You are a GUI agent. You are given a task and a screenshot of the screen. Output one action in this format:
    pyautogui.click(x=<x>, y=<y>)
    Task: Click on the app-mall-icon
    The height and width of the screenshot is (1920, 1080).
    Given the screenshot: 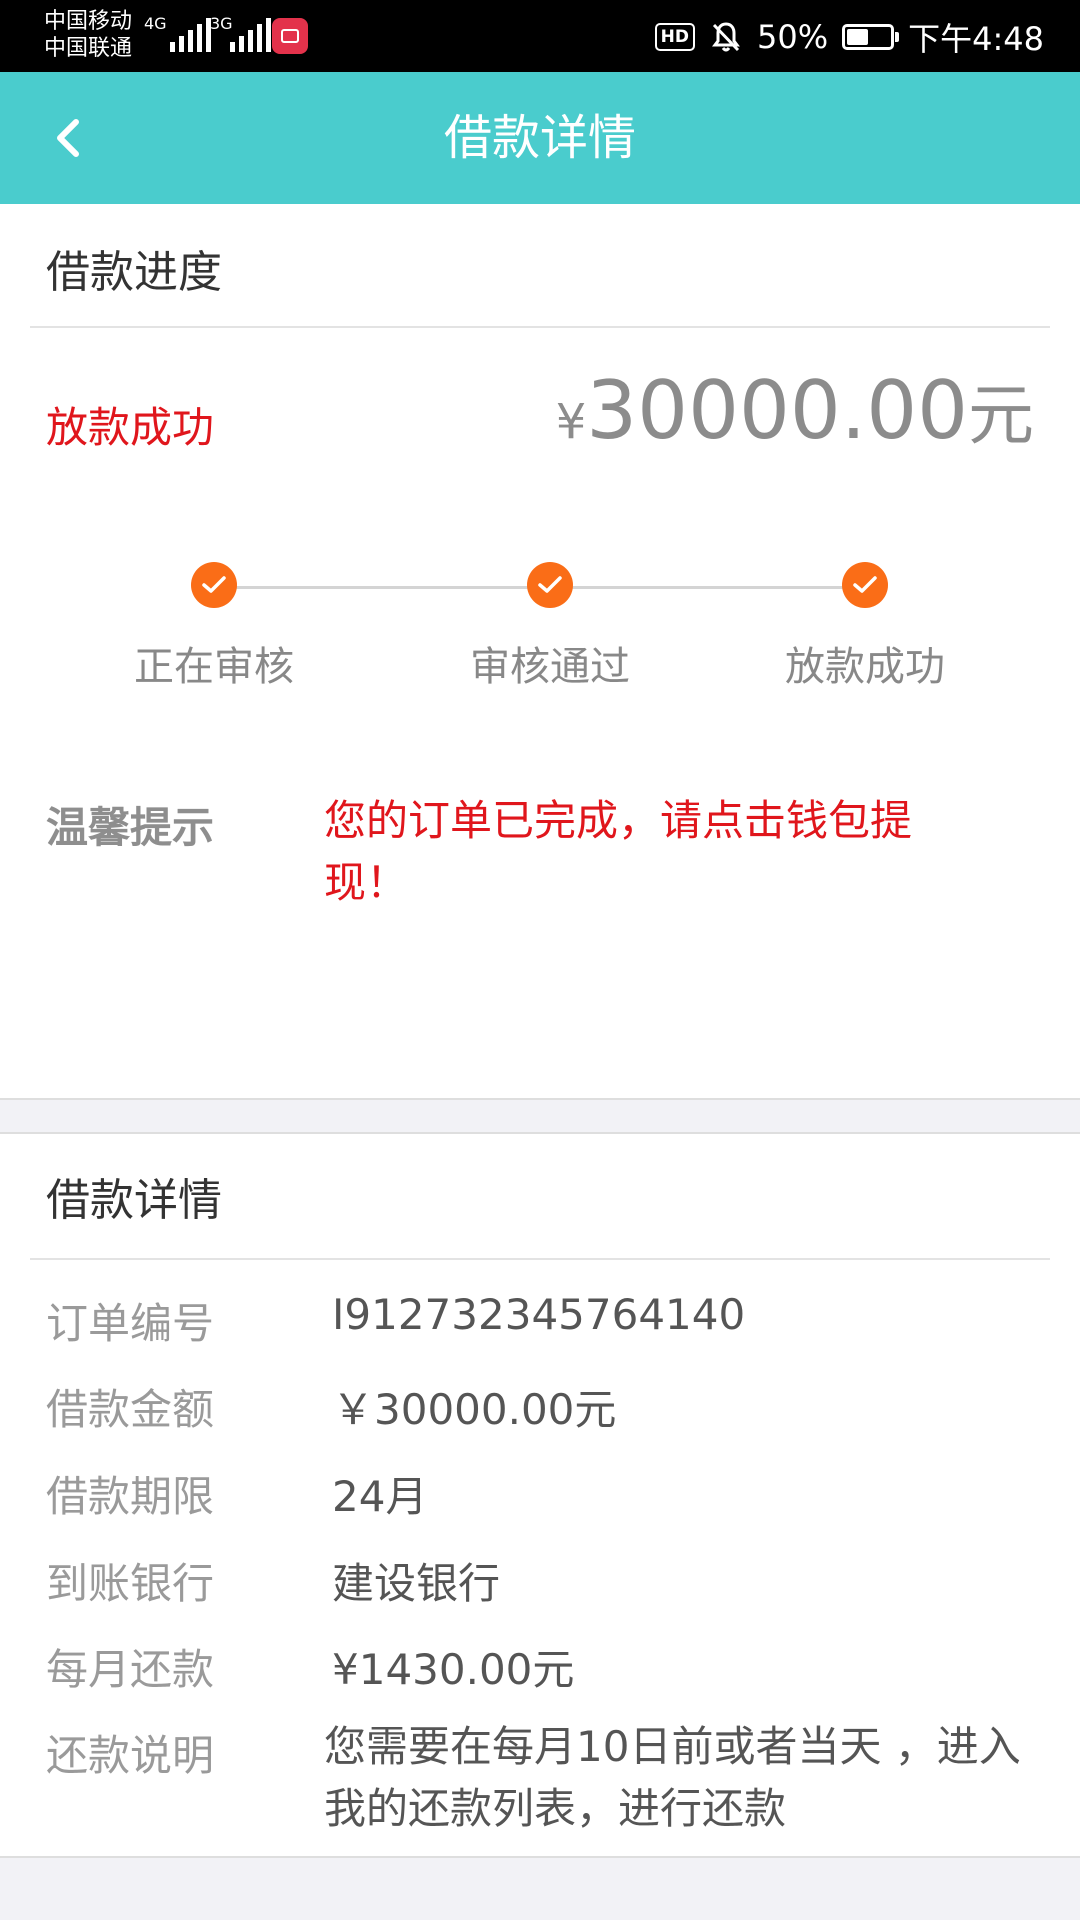 What is the action you would take?
    pyautogui.click(x=290, y=36)
    